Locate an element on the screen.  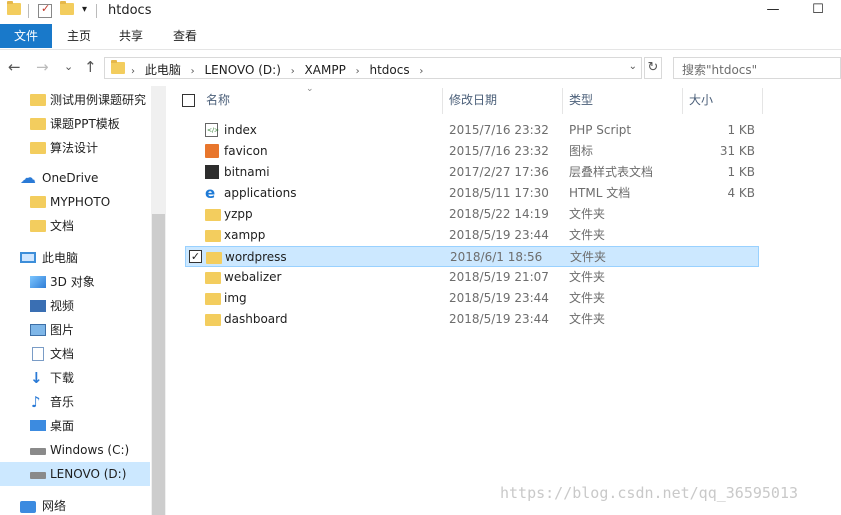
sidebar-item-label: 文档 is located at coordinates (62, 226).